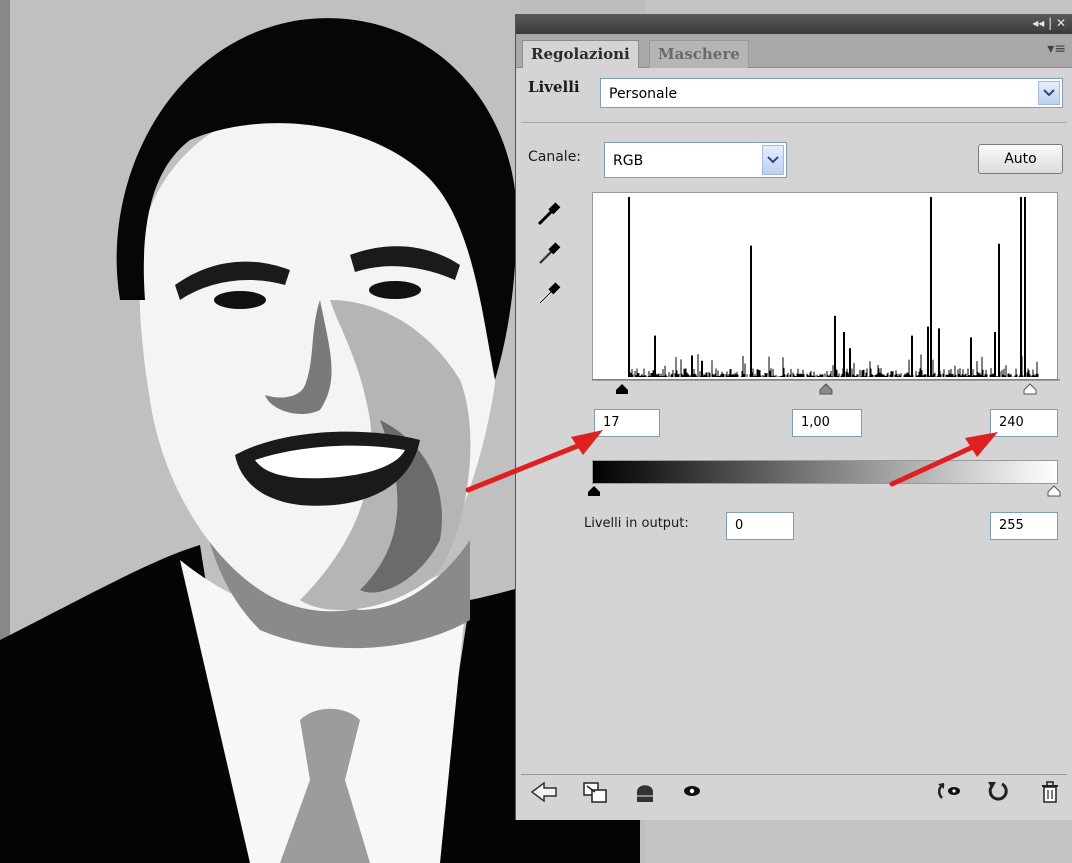 The image size is (1072, 863). Describe the element at coordinates (731, 461) in the screenshot. I see `annotation-arrows` at that location.